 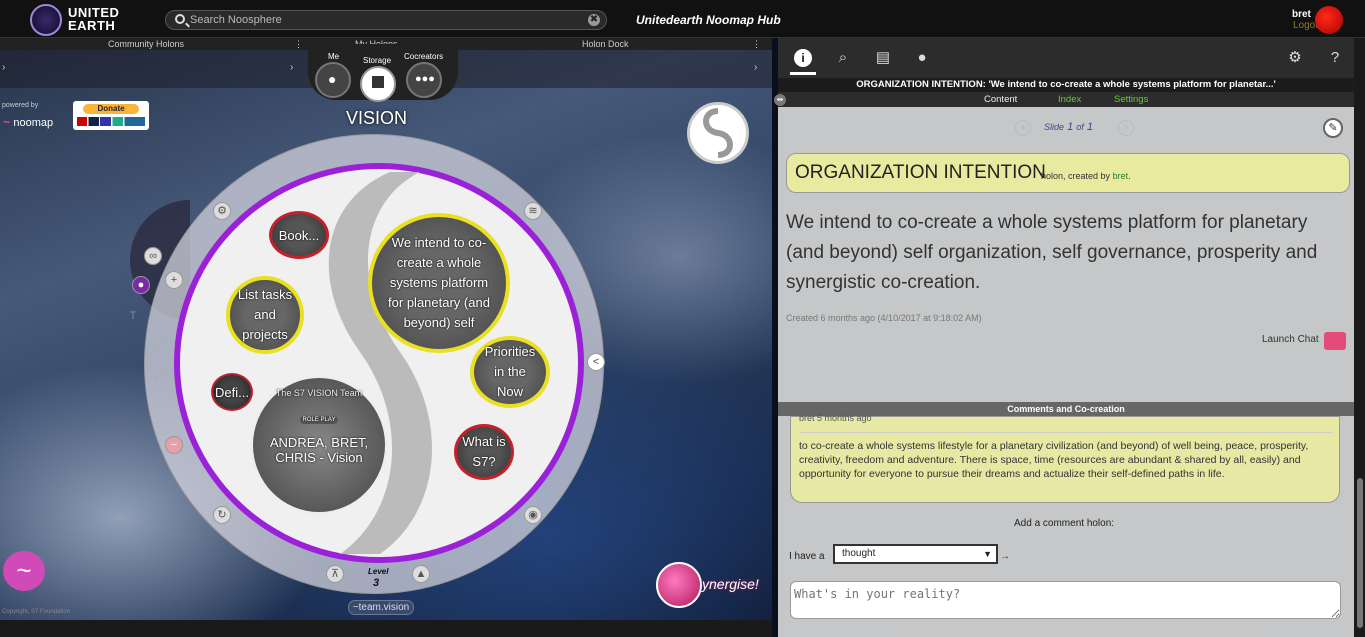 I want to click on person-icon: ●, so click(x=332, y=79).